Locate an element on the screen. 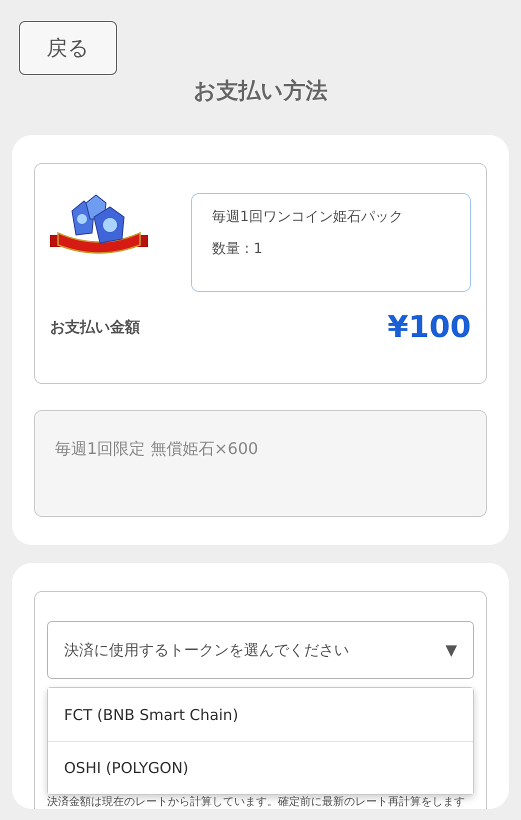 This screenshot has width=521, height=820. token-select: 決済に使用するトークンを選んでください ▼ is located at coordinates (260, 650).